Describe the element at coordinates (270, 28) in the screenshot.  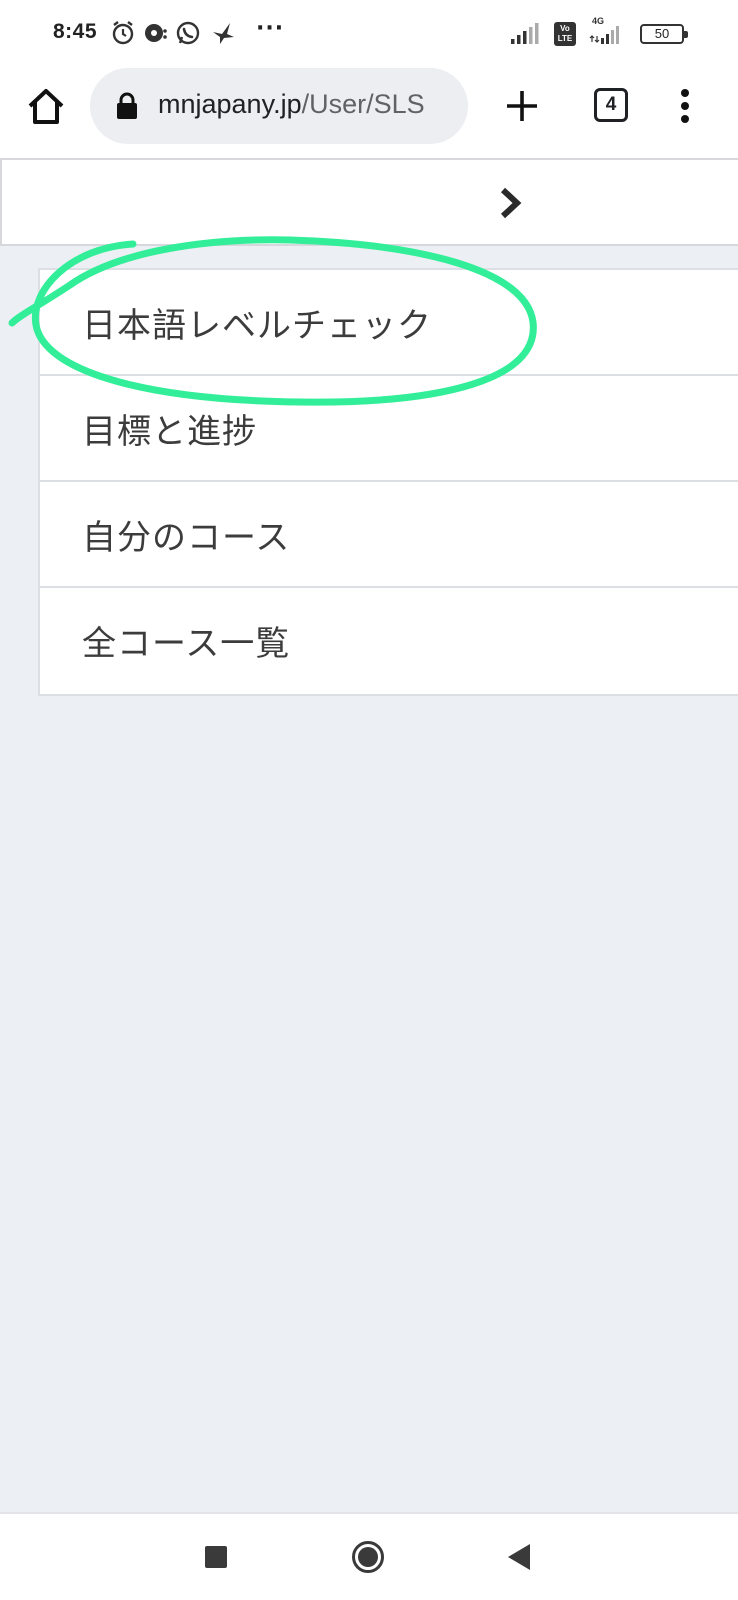
I see `more-notifications: ···` at that location.